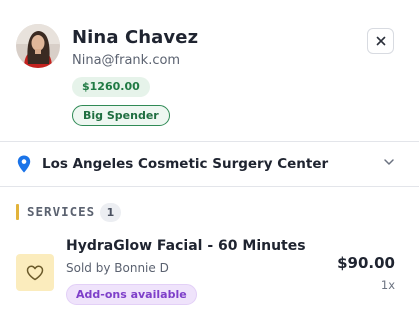 The width and height of the screenshot is (419, 334). I want to click on addons-available-badge: Add-ons available, so click(131, 294).